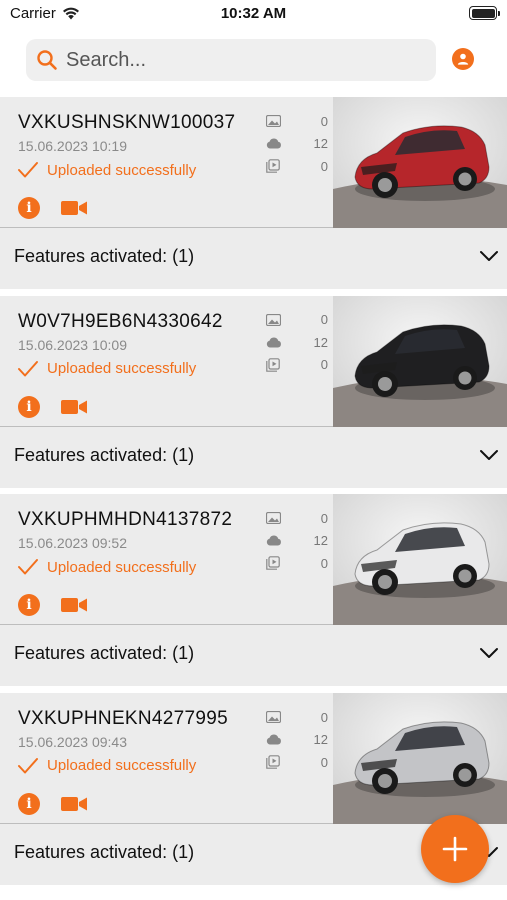 This screenshot has width=507, height=900. Describe the element at coordinates (72, 741) in the screenshot. I see `vehicle-date: 15.06.2023 09:43` at that location.